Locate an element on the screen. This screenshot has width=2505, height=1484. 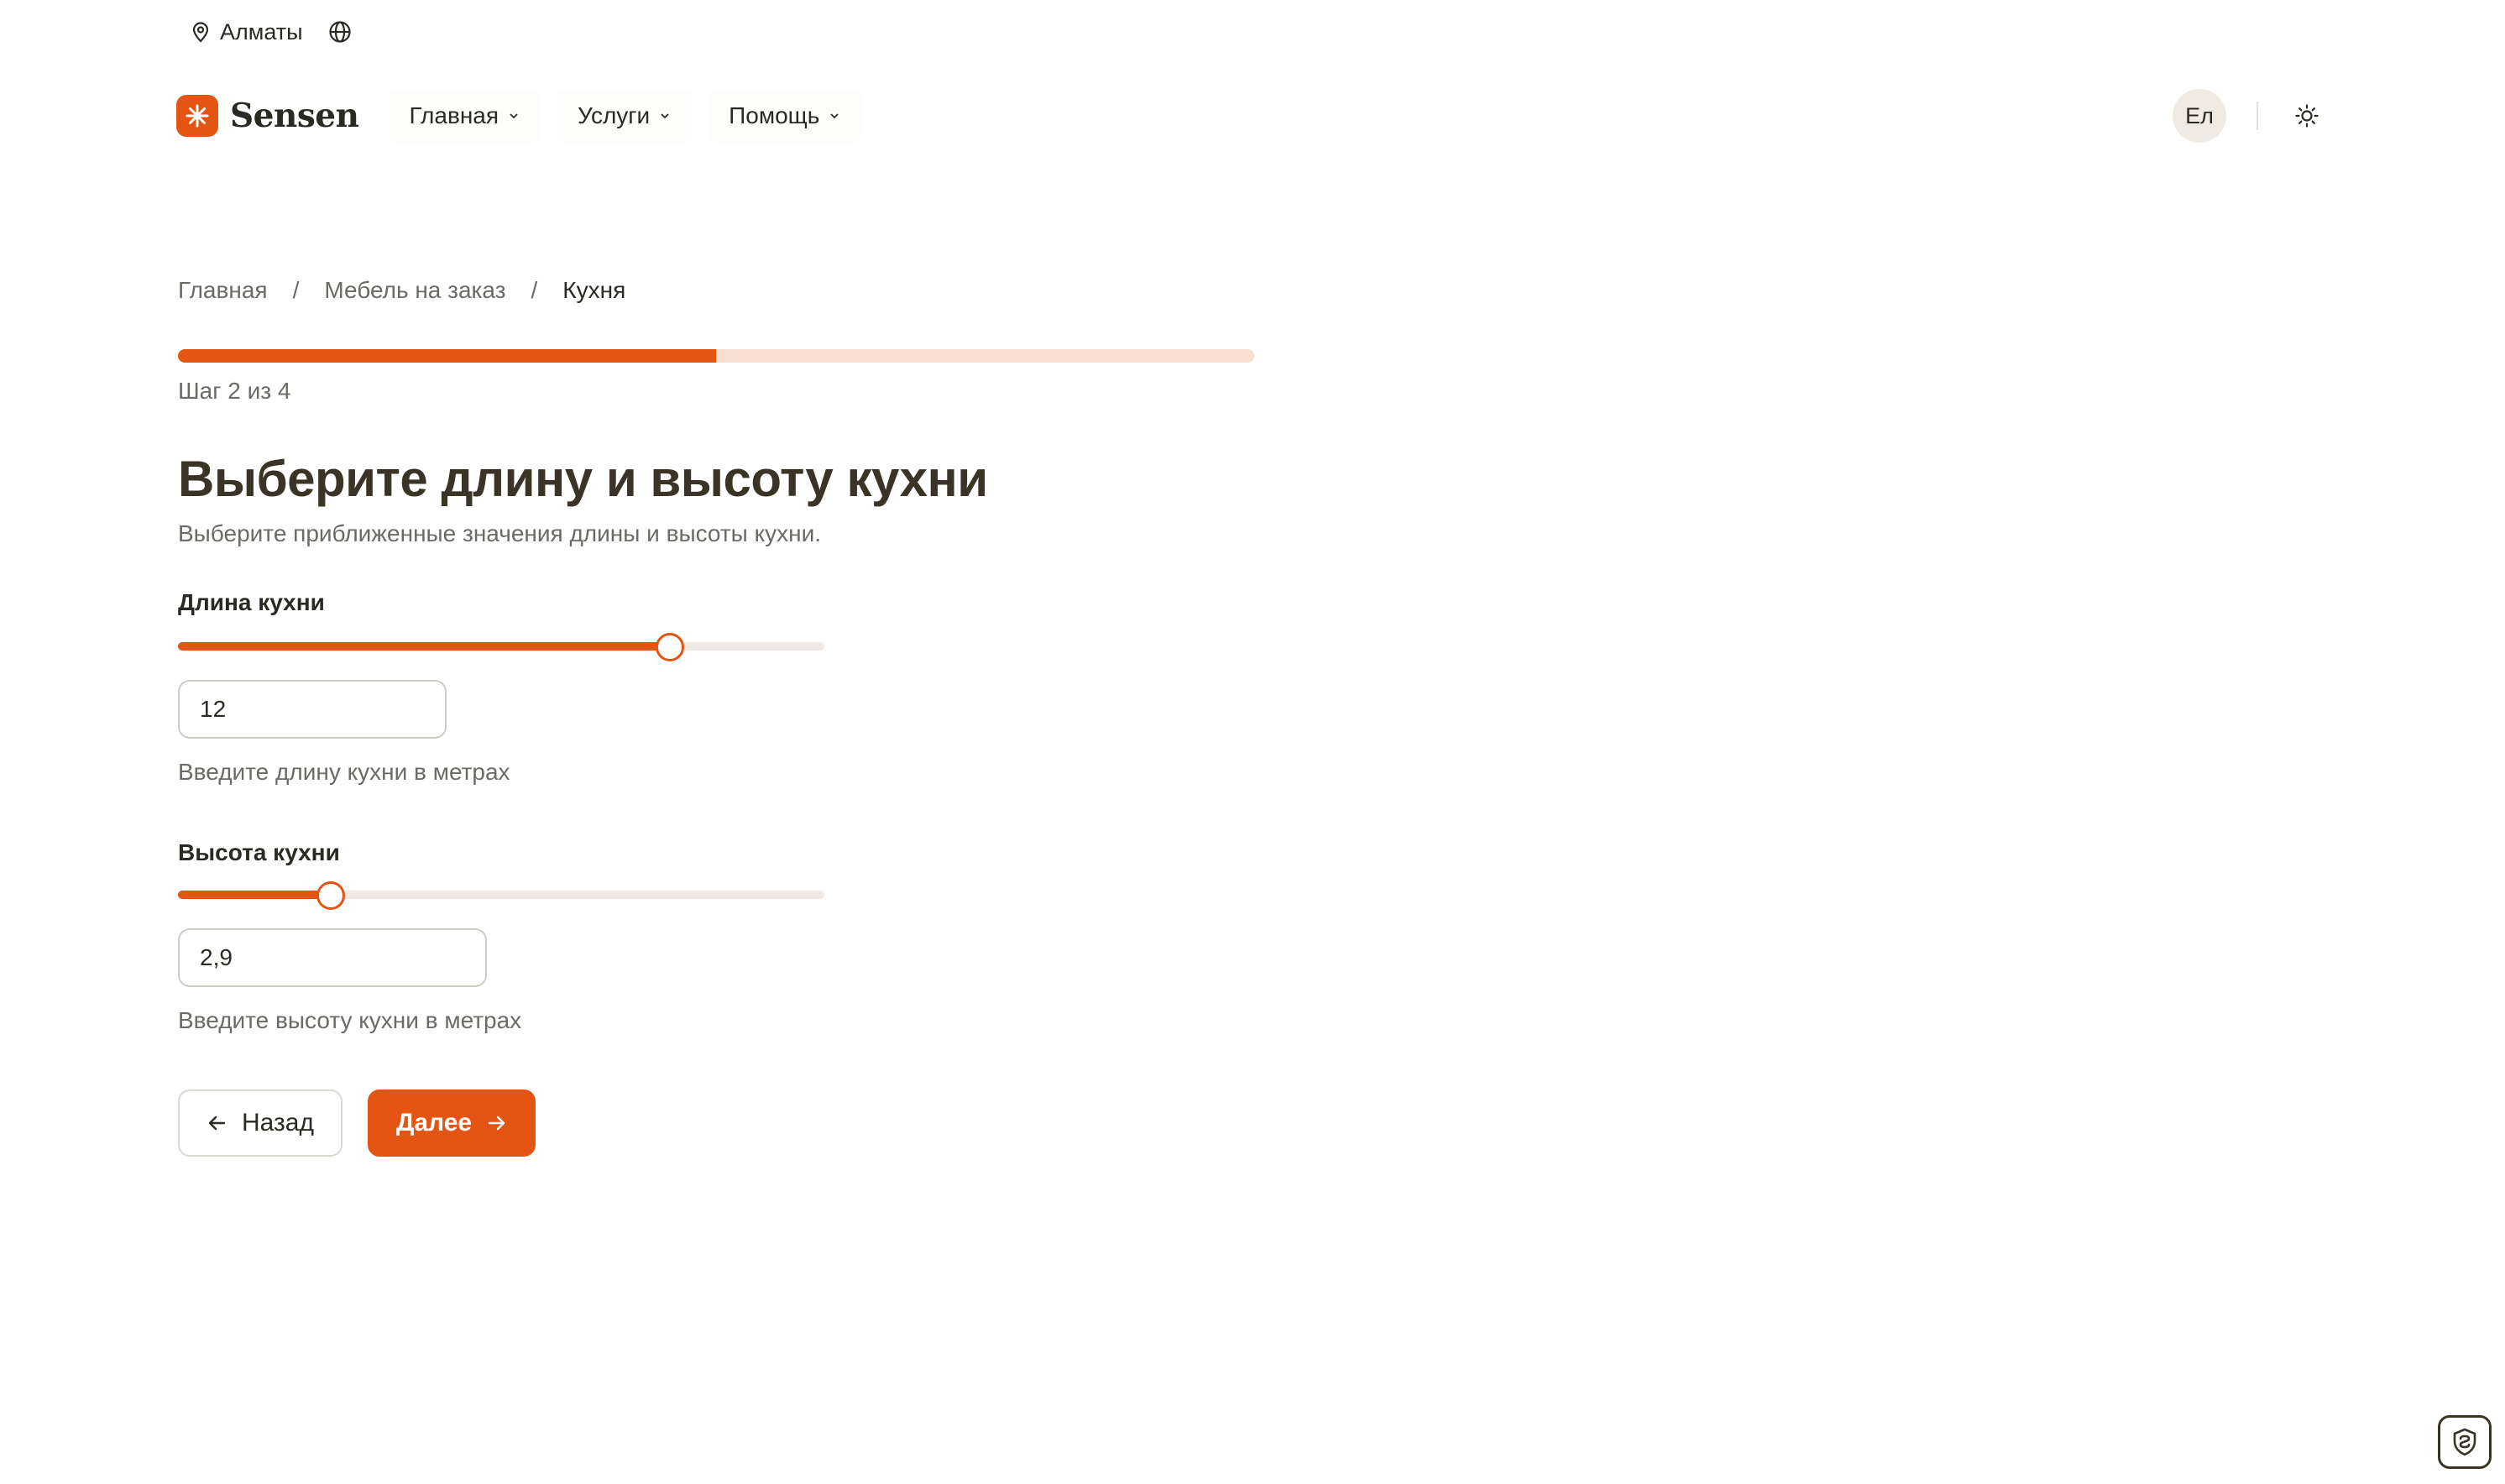
city-selector: Алматы is located at coordinates (247, 32).